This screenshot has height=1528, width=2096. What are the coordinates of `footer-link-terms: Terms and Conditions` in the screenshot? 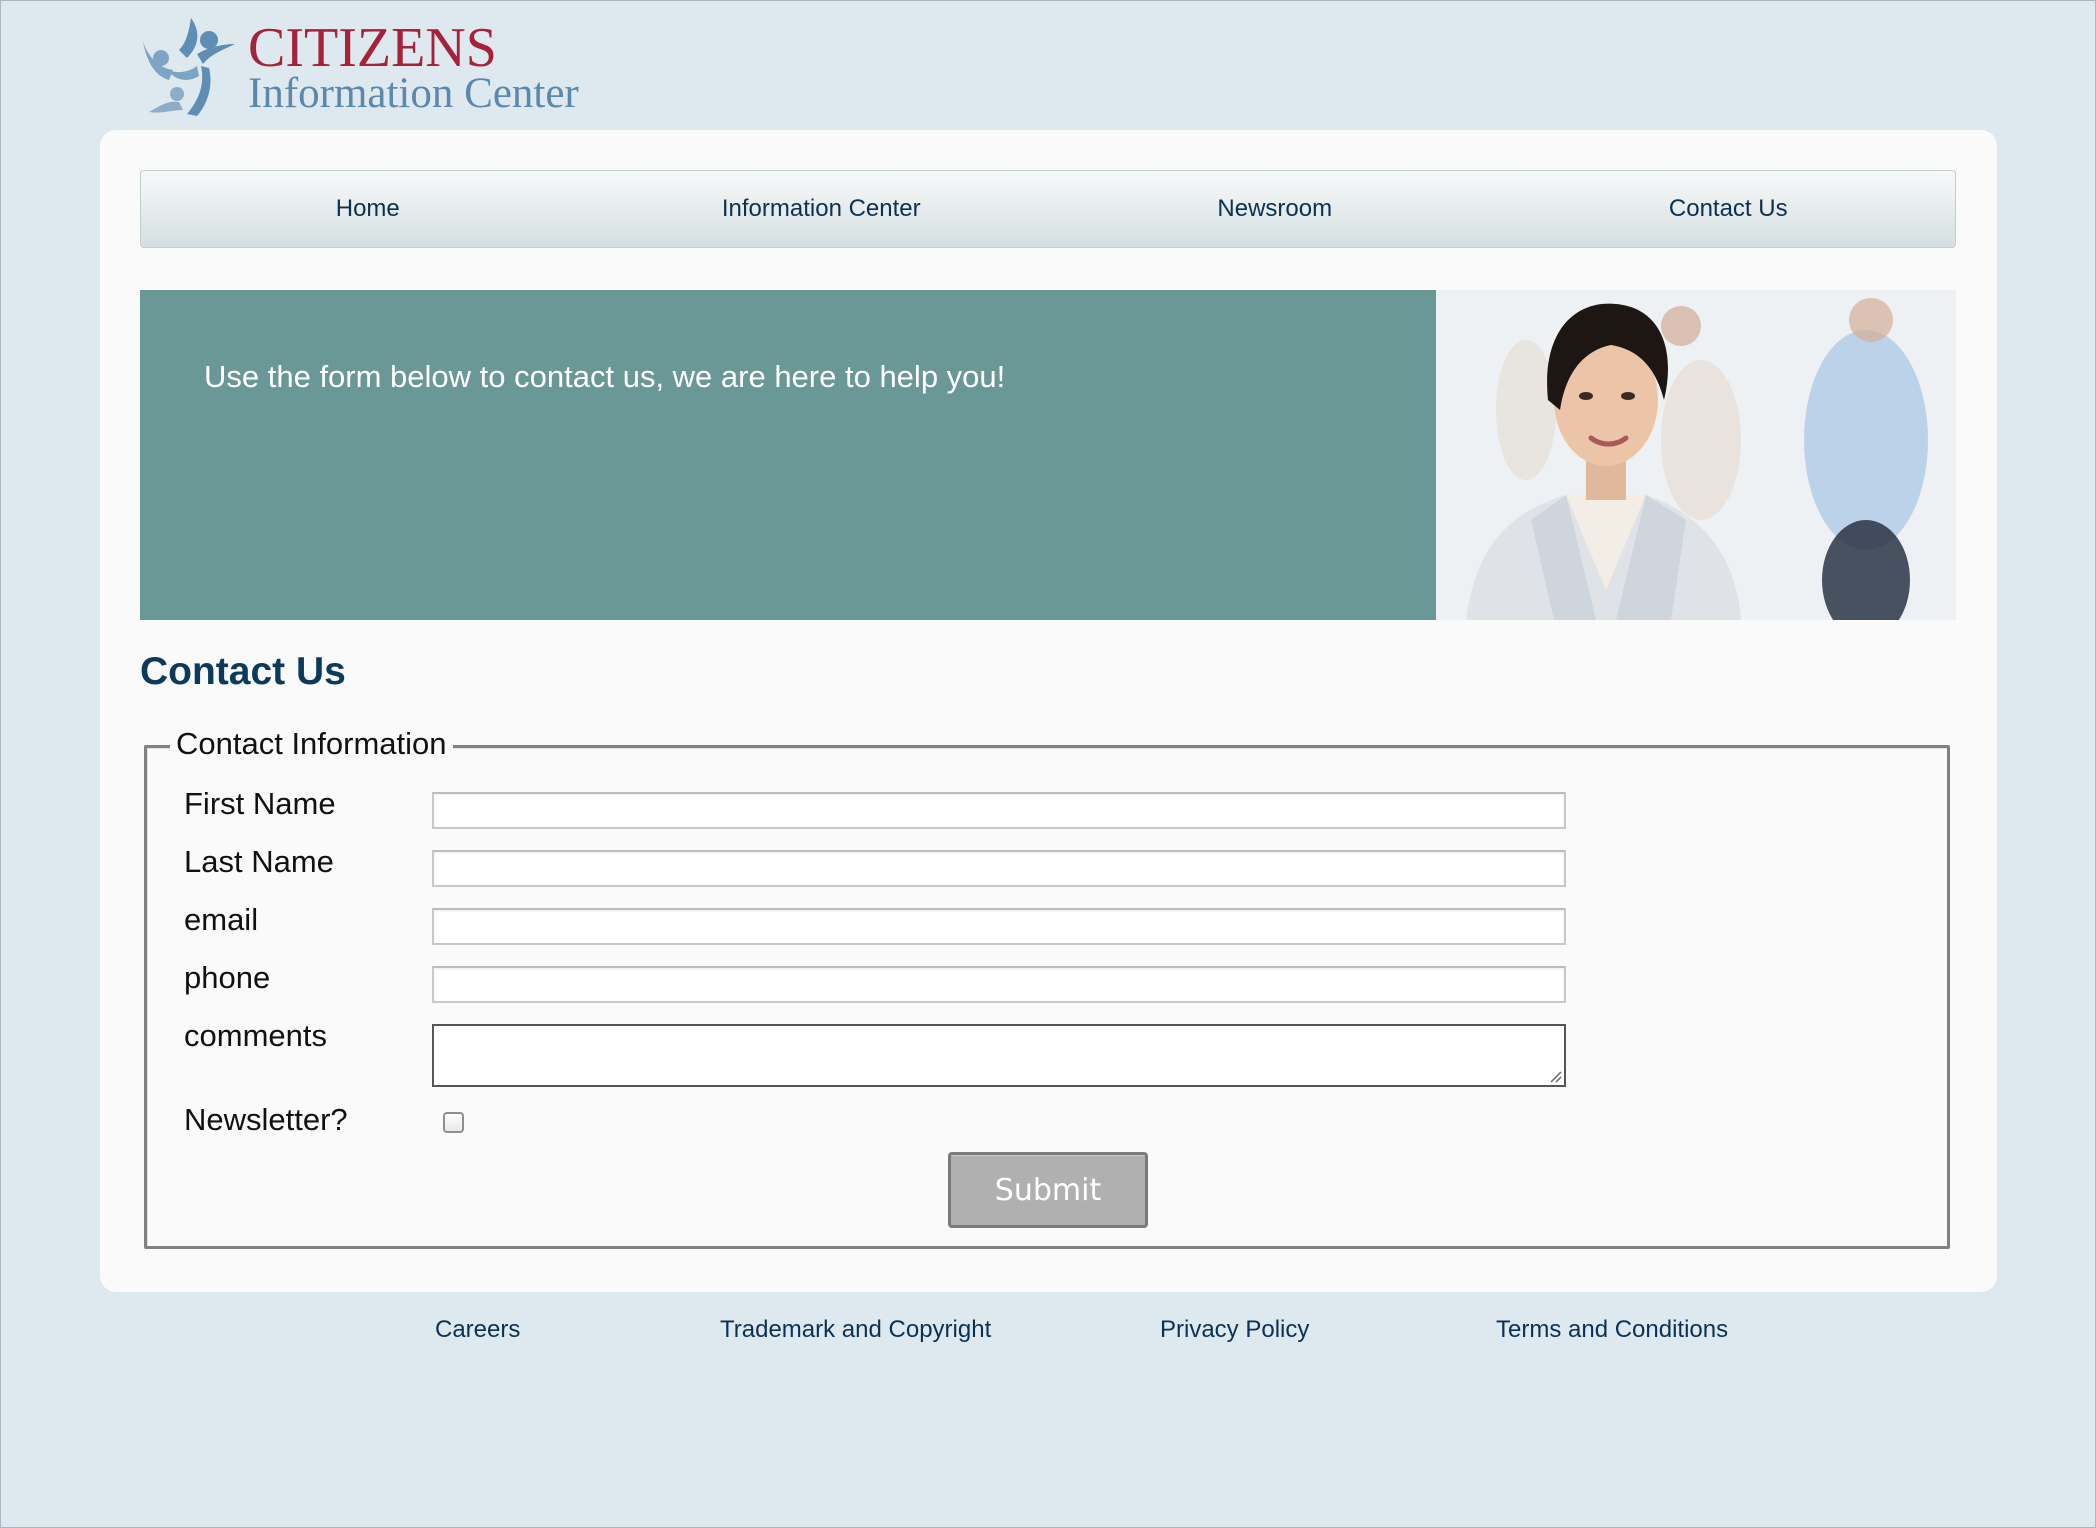 It's located at (1612, 1330).